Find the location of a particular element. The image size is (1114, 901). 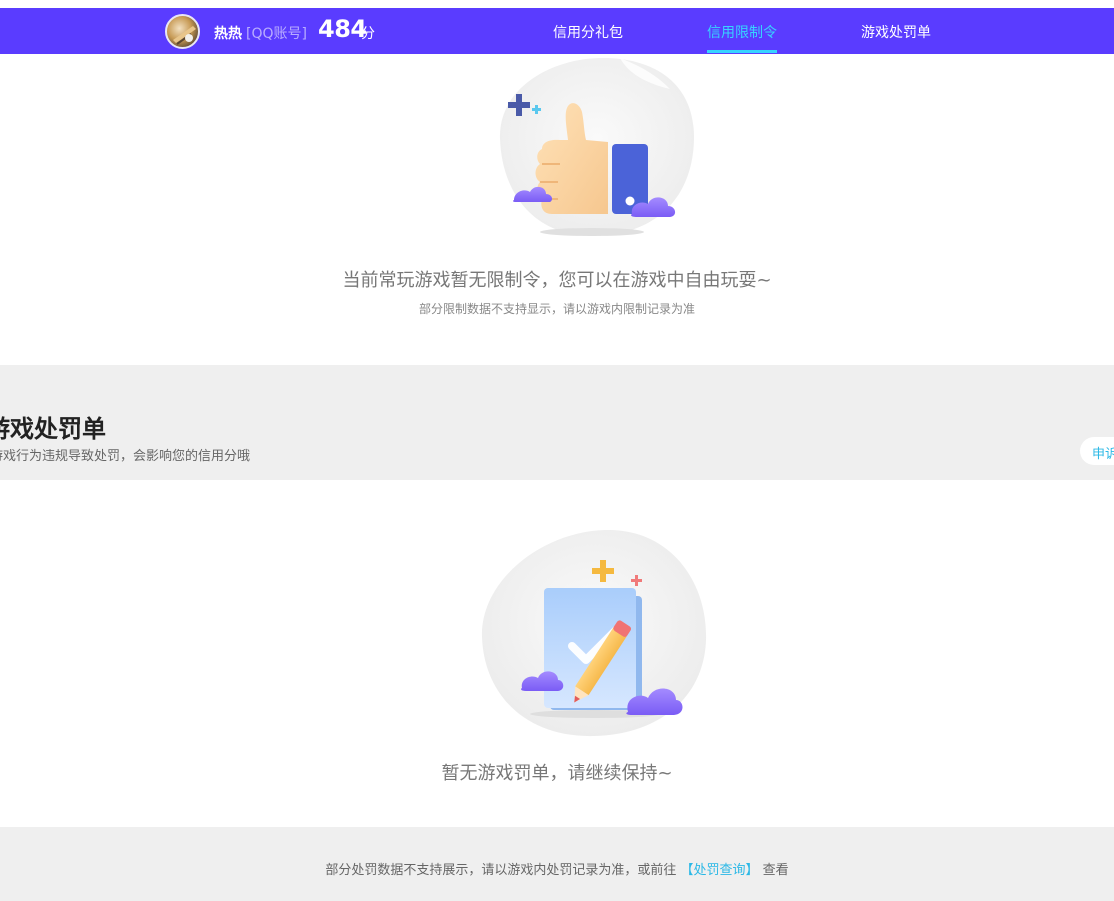

penalty-section-header: 游戏处罚单 游戏行为违规导致处罚，会影响您的信用分哦 申诉 is located at coordinates (557, 422).